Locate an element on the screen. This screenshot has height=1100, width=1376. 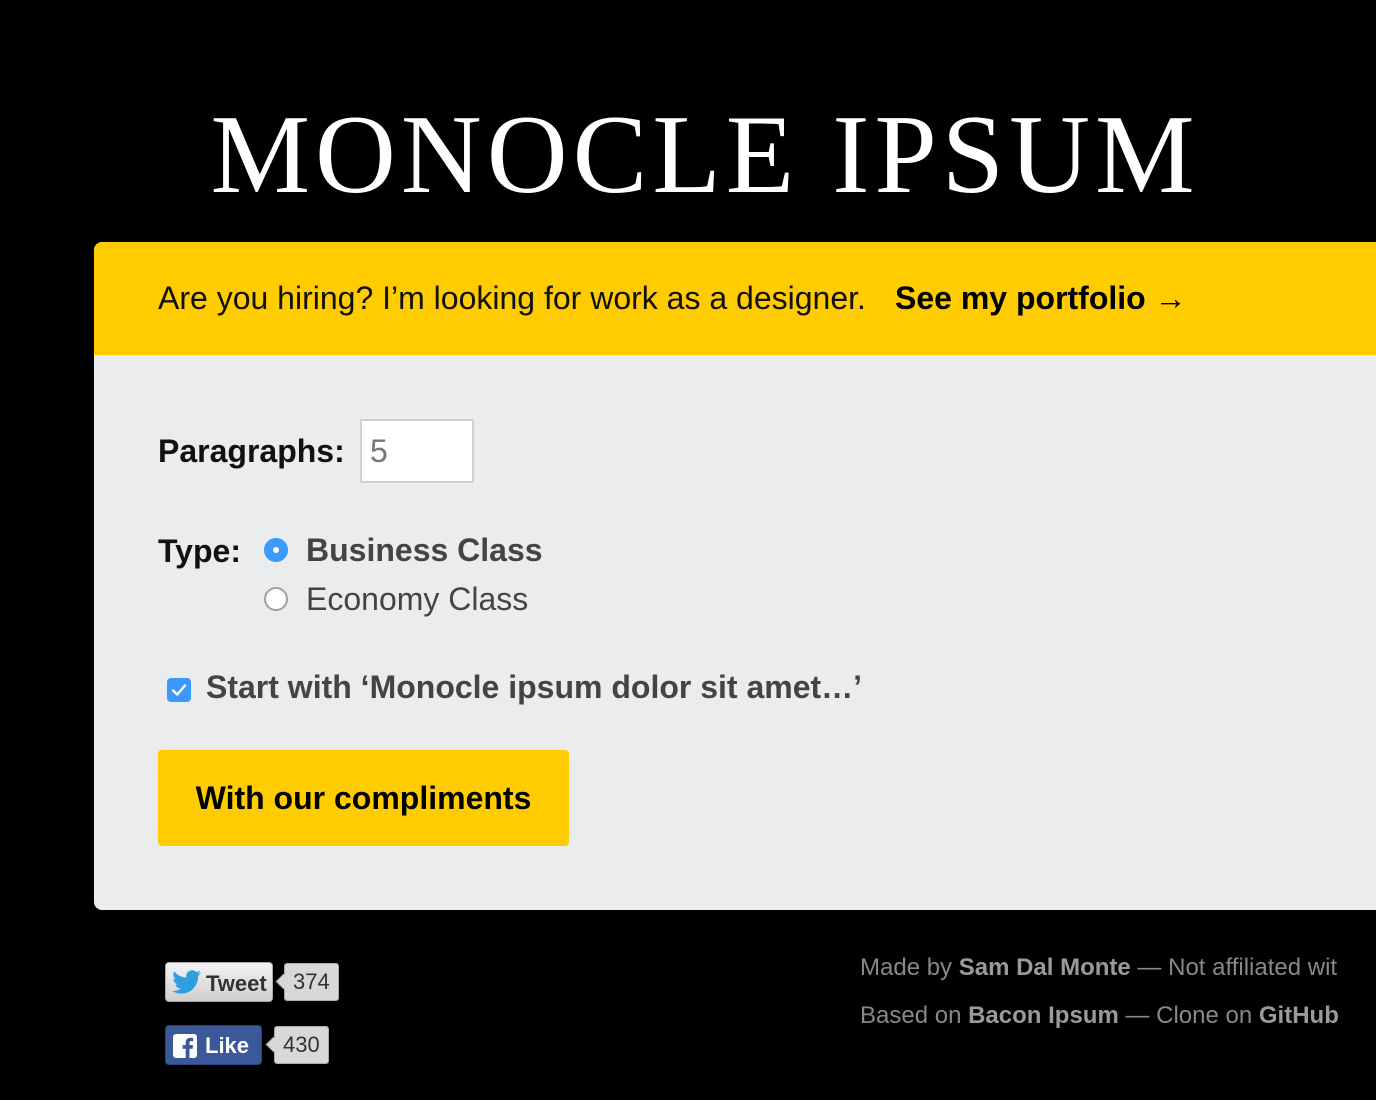
like-label: Like is located at coordinates (227, 1045).